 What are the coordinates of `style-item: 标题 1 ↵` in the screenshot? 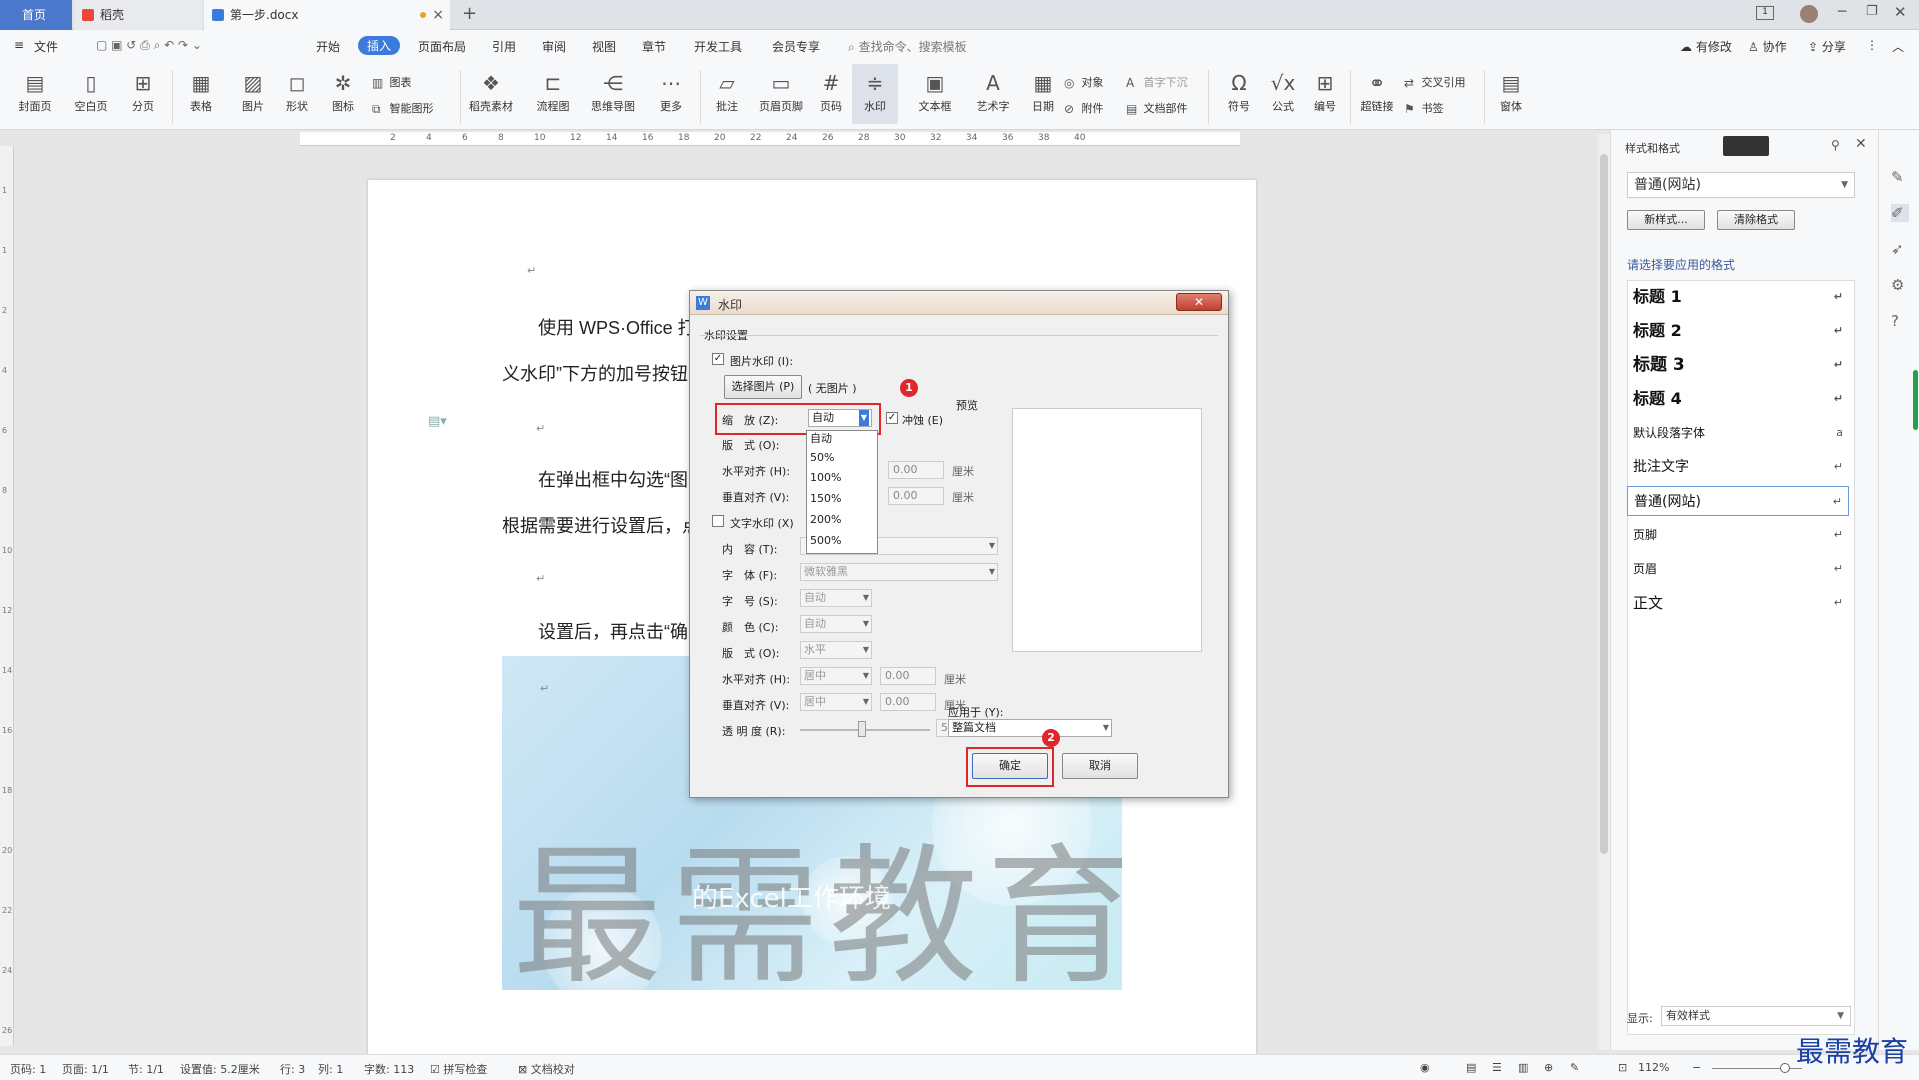 It's located at (1738, 297).